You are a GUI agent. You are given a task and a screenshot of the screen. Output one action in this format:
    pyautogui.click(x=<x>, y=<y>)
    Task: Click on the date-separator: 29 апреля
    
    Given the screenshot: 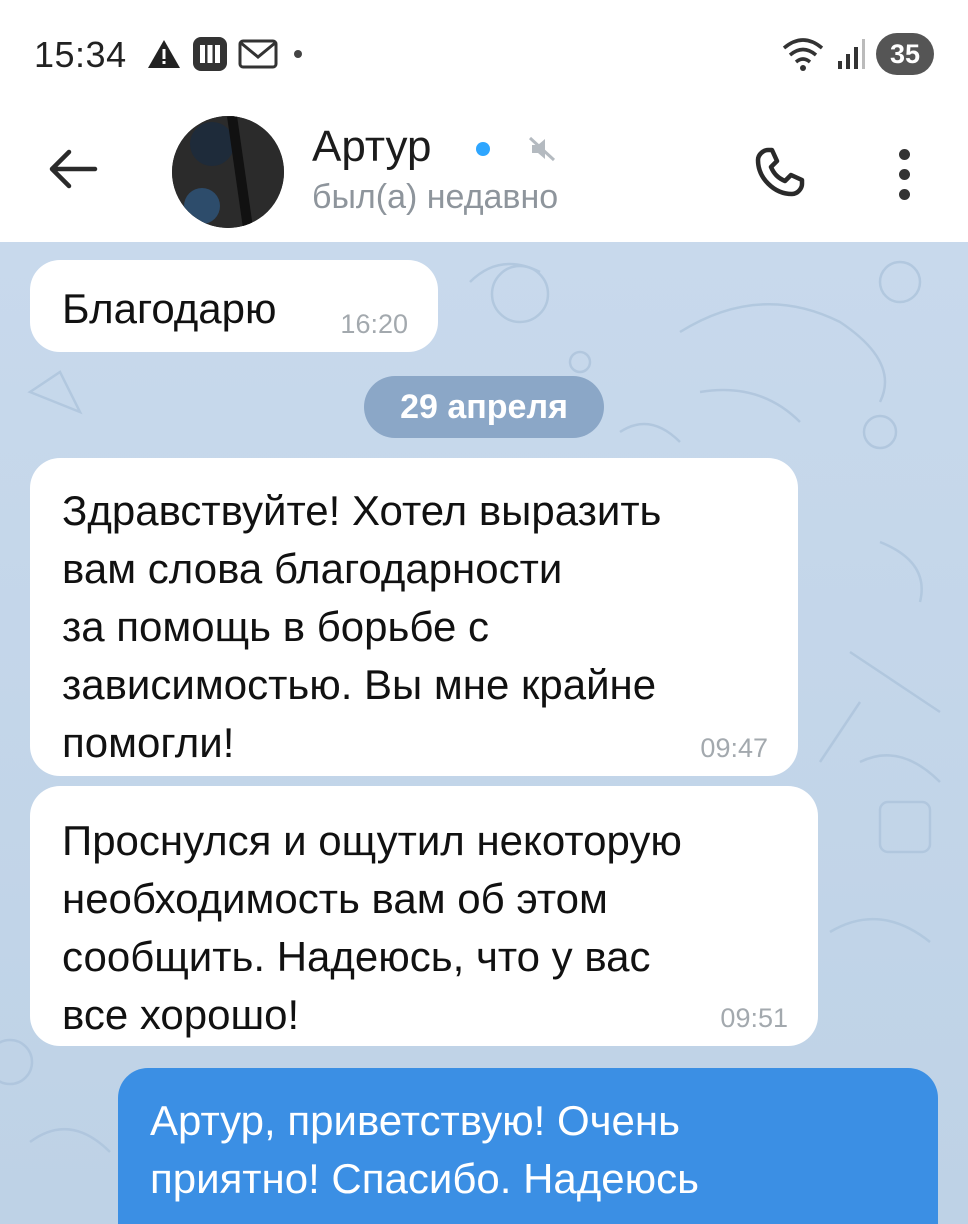 What is the action you would take?
    pyautogui.click(x=484, y=407)
    